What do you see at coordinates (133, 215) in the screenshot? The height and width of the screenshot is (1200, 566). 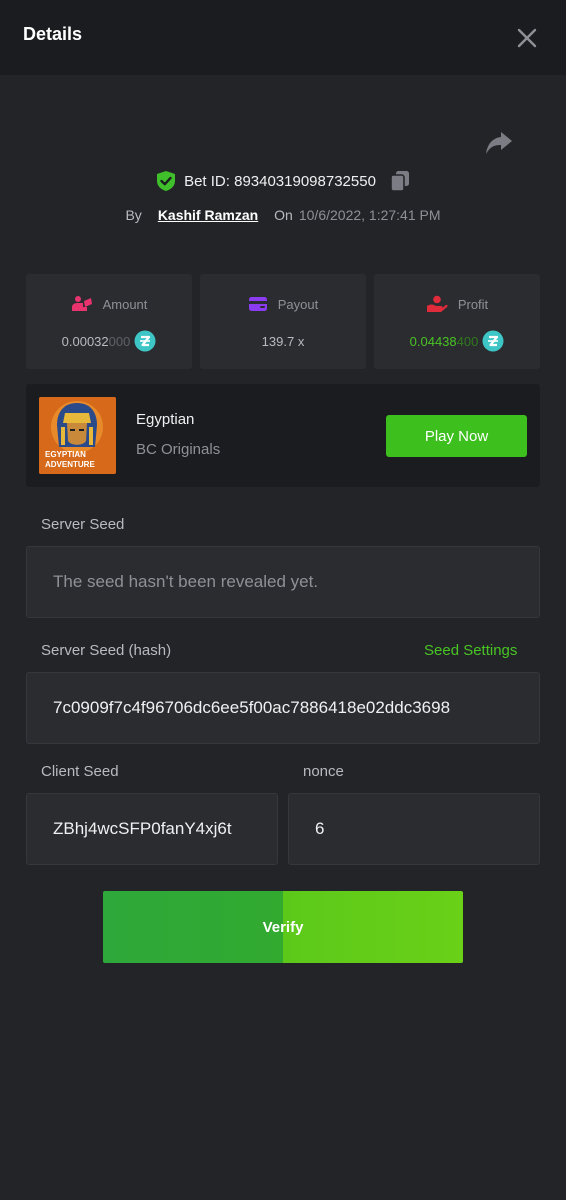 I see `by-label: By` at bounding box center [133, 215].